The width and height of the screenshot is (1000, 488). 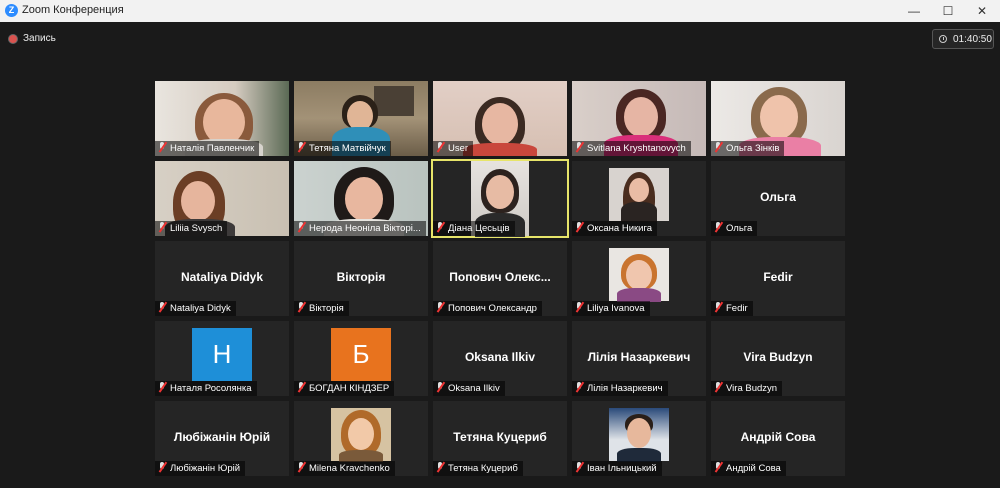 What do you see at coordinates (753, 468) in the screenshot?
I see `participant-name: Андрій Сова` at bounding box center [753, 468].